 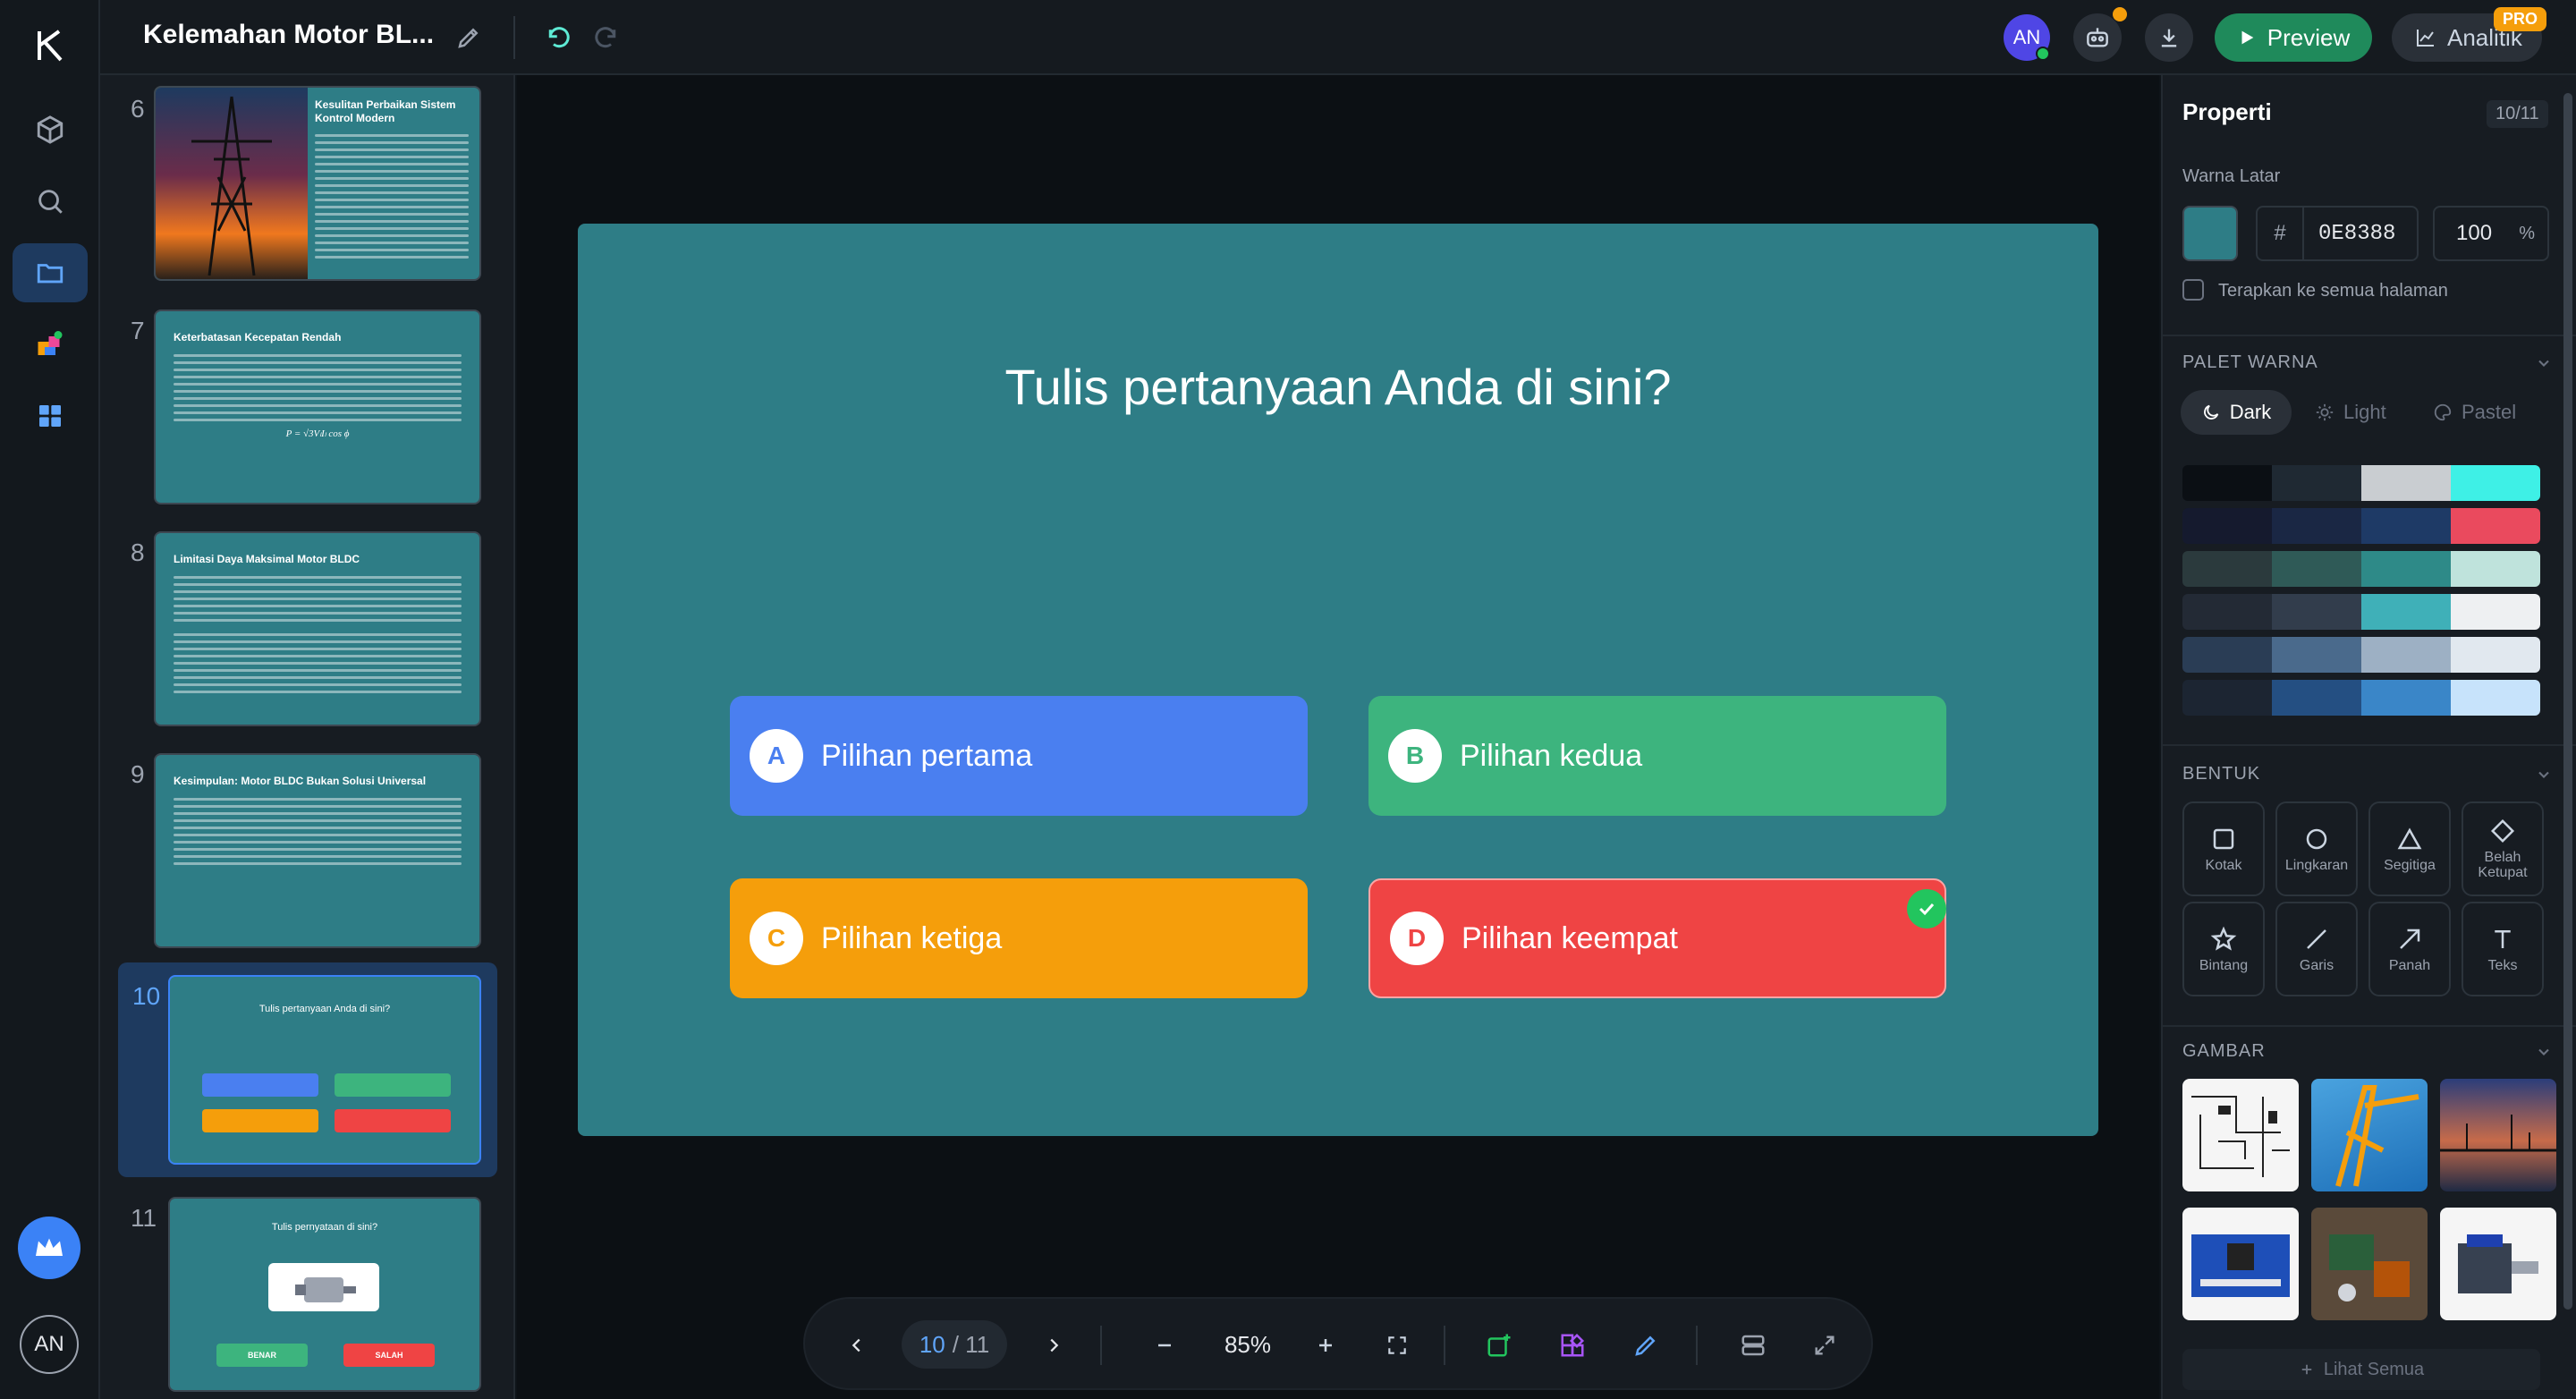 What do you see at coordinates (2498, 1264) in the screenshot?
I see `image-stepper-motor` at bounding box center [2498, 1264].